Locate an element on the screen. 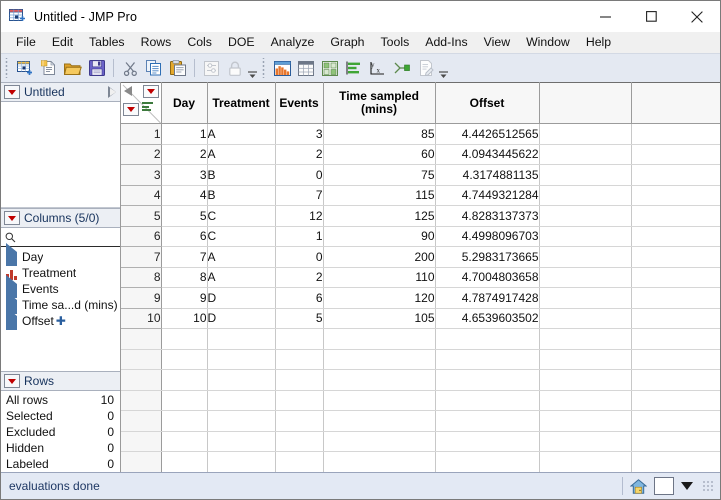  table-row: 3 3 B 0 75 4.3174881135 is located at coordinates (420, 175).